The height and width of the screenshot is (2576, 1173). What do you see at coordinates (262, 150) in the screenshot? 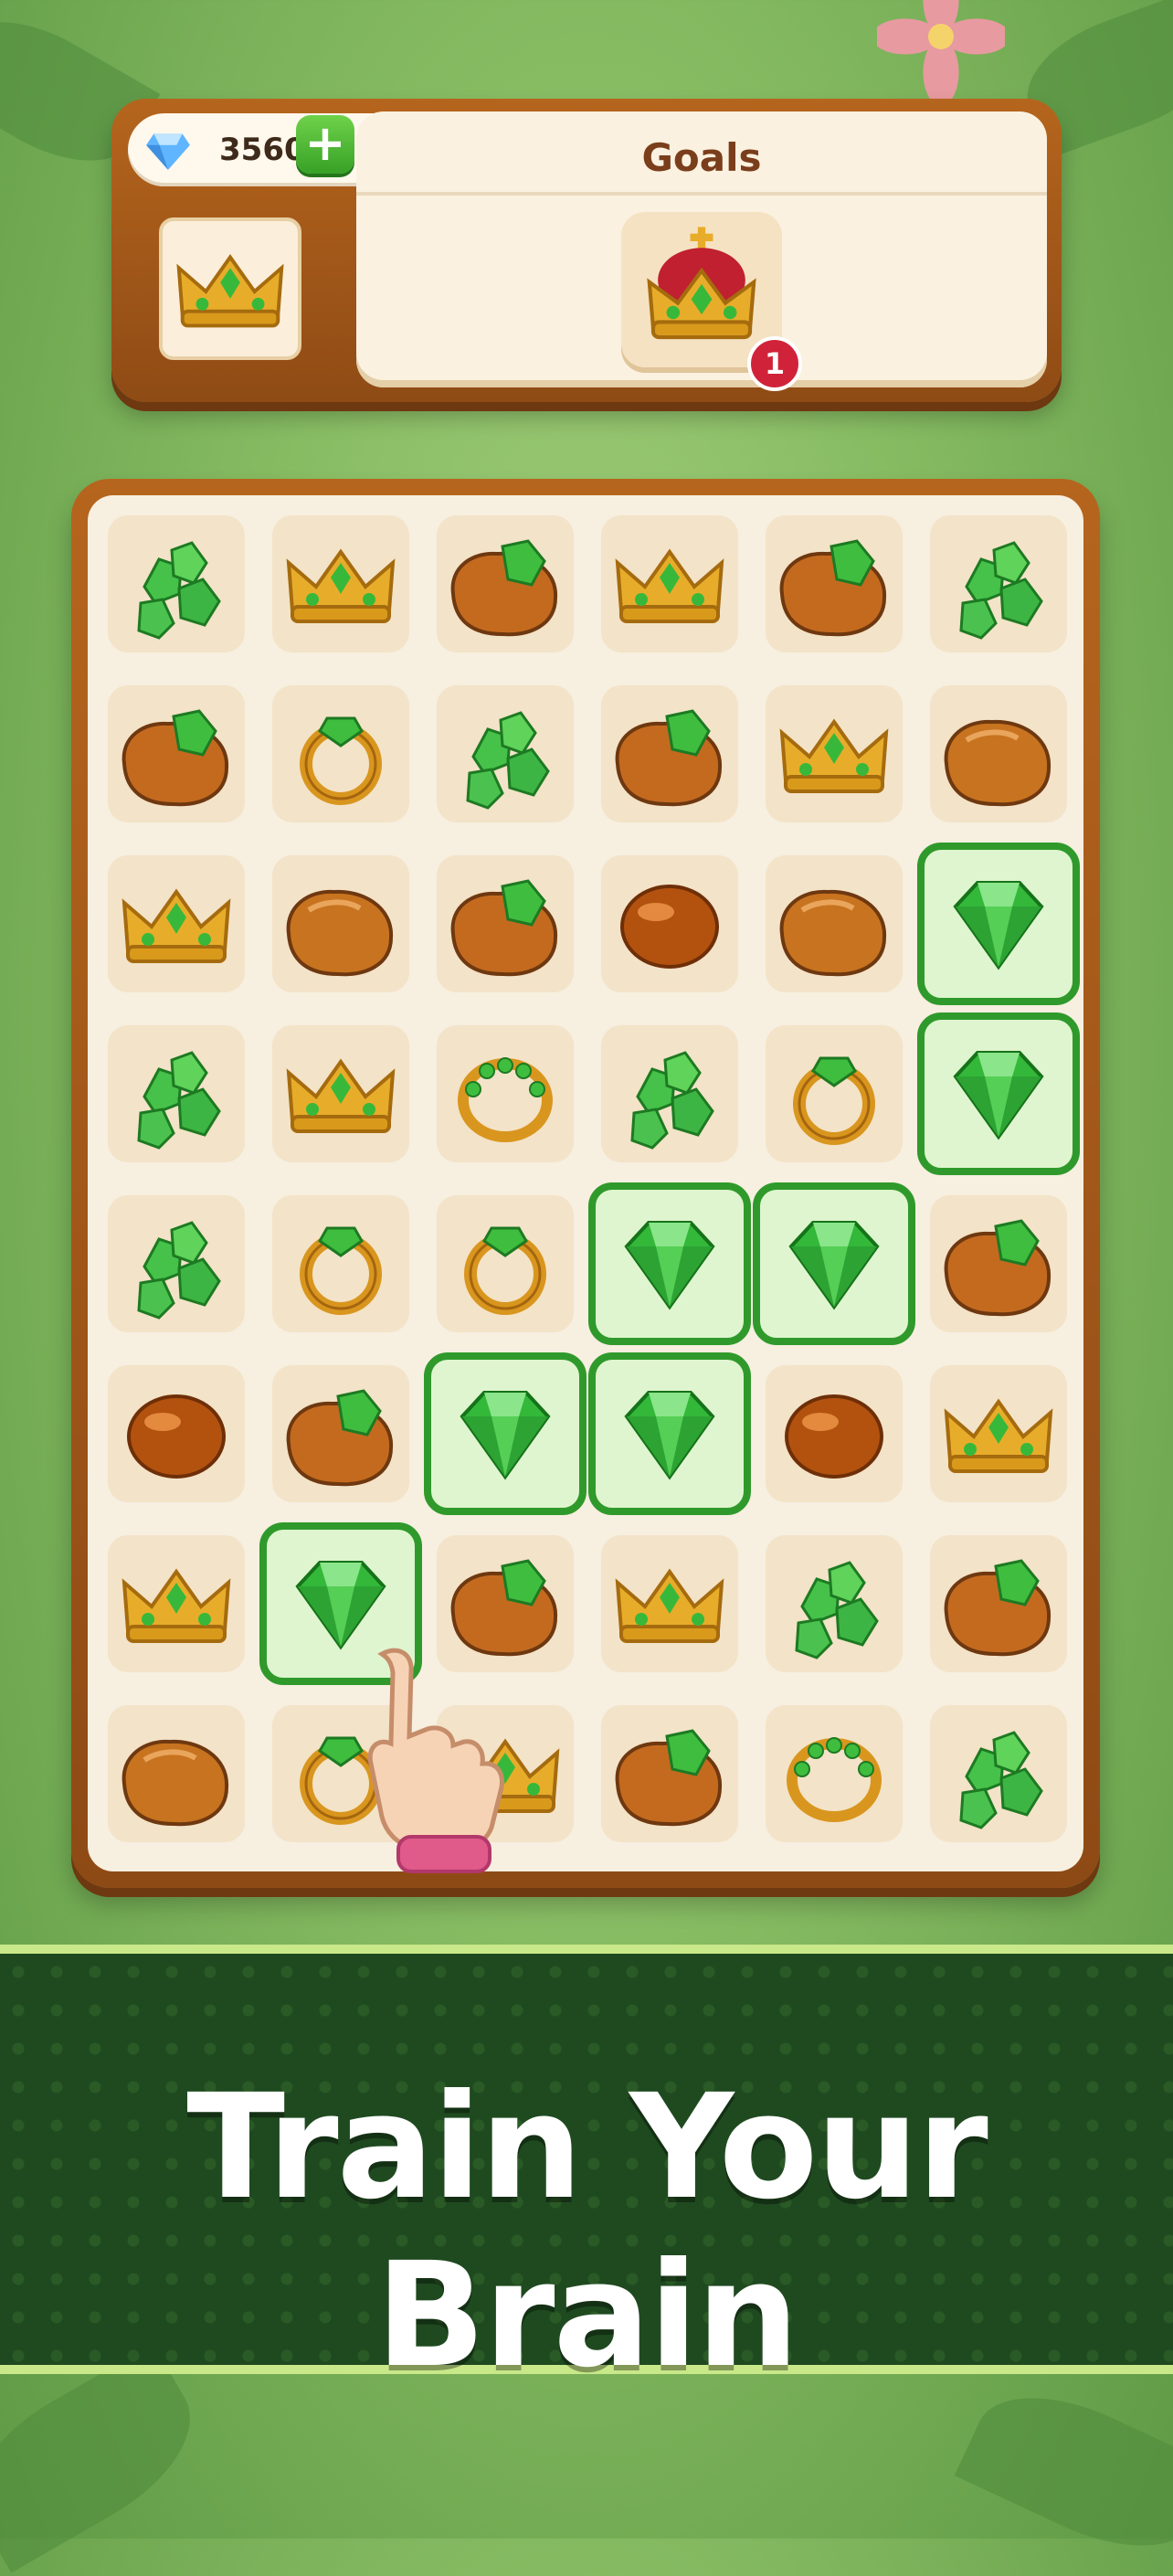
I see `currency-value: 3560` at bounding box center [262, 150].